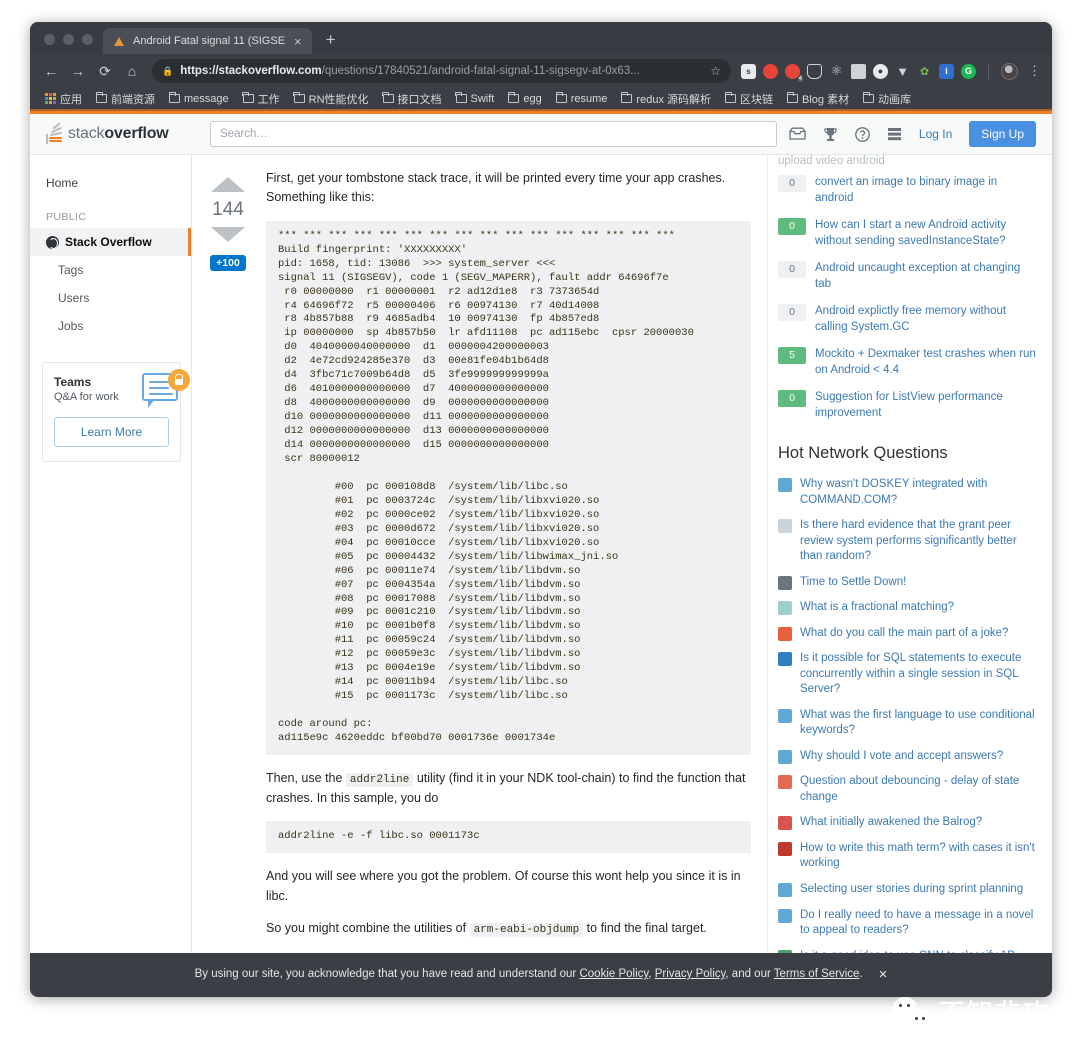 The width and height of the screenshot is (1080, 1039). Describe the element at coordinates (1002, 134) in the screenshot. I see `signup-button: Sign Up` at that location.